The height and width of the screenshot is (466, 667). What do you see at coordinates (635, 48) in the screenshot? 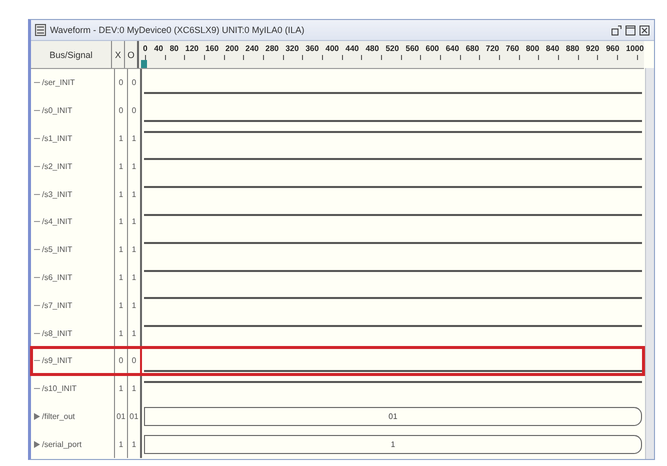
I see `tick-label: 1000` at bounding box center [635, 48].